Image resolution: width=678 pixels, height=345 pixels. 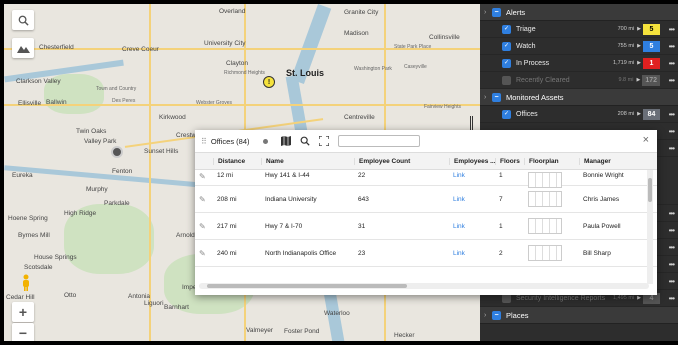 I want to click on map-label: Otto, so click(x=70, y=295).